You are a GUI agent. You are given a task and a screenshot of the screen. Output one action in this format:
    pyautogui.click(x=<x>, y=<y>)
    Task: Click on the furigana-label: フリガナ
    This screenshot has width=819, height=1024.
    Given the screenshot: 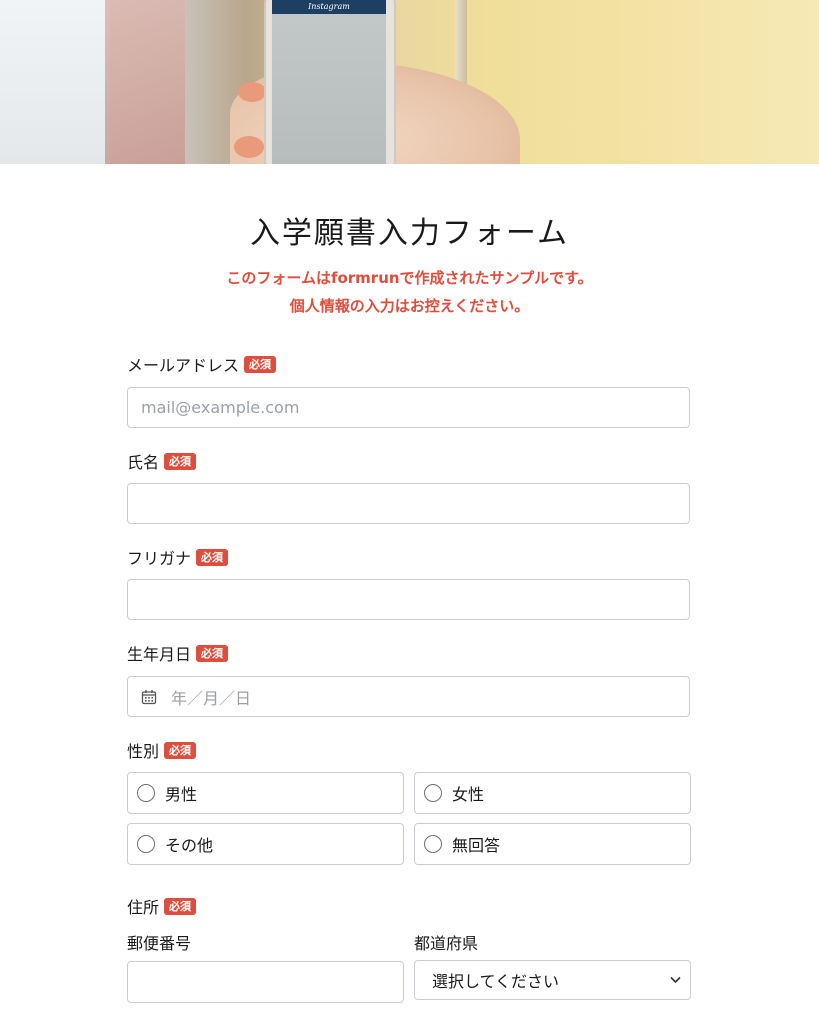 What is the action you would take?
    pyautogui.click(x=159, y=558)
    